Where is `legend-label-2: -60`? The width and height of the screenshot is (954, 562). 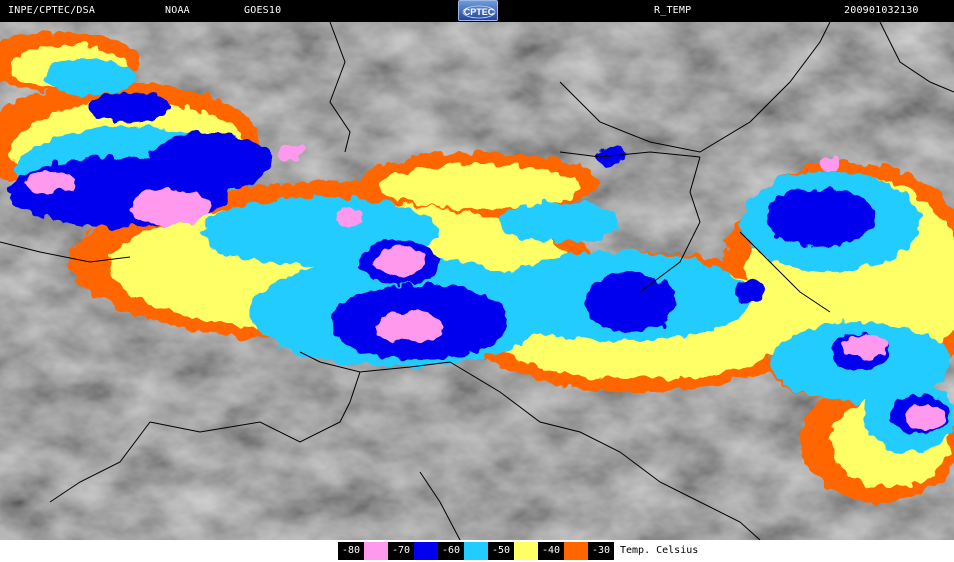
legend-label-2: -60 is located at coordinates (451, 551).